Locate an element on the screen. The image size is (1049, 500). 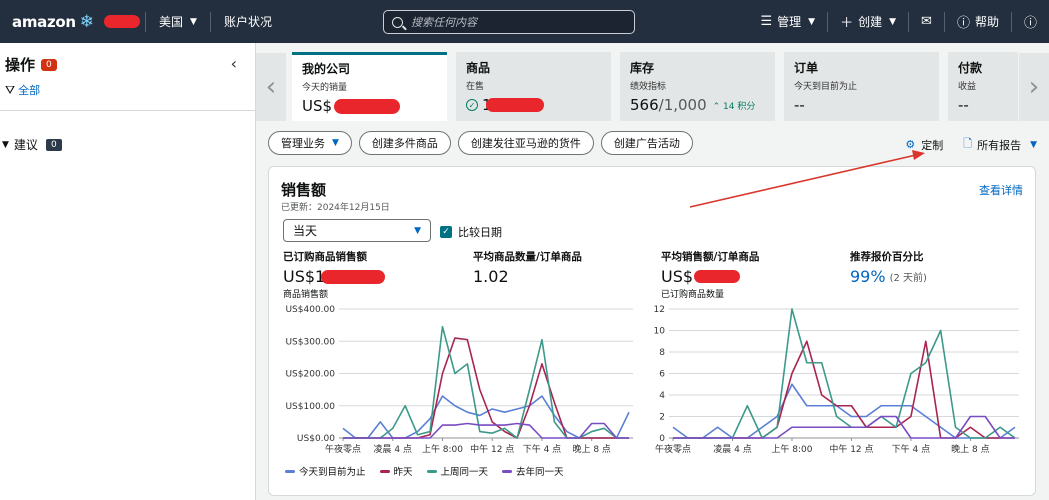
customize-button: ⚙ 定制 is located at coordinates (924, 145).